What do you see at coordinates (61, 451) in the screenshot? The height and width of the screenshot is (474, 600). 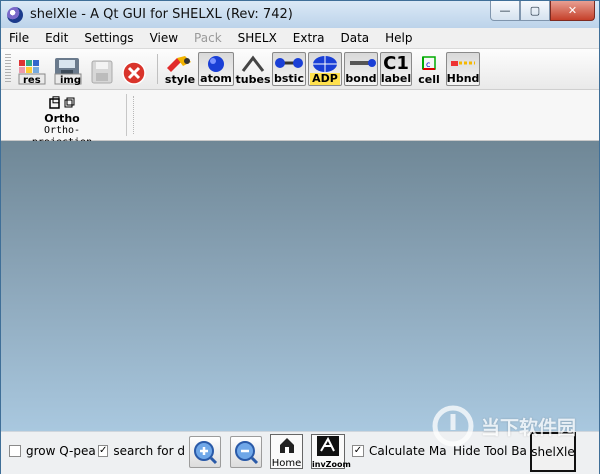 I see `grow-q-label: grow Q-pea` at bounding box center [61, 451].